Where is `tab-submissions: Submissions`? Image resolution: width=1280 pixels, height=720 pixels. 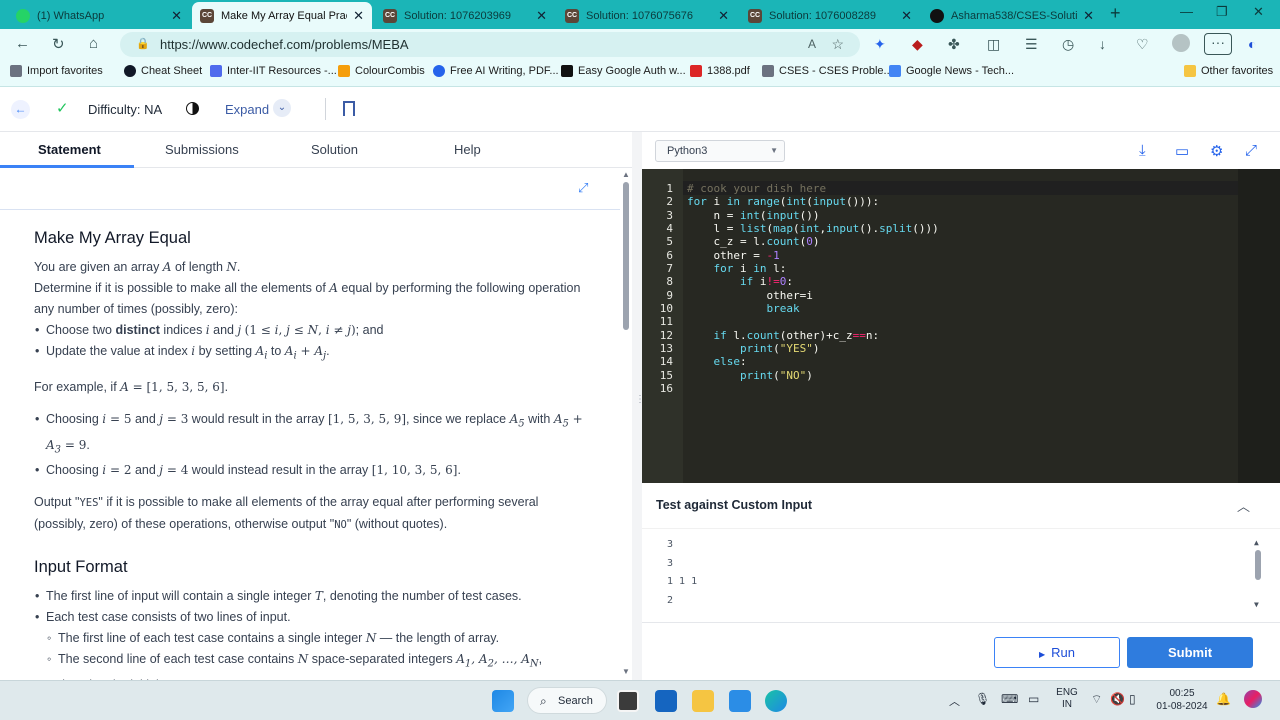 tab-submissions: Submissions is located at coordinates (202, 149).